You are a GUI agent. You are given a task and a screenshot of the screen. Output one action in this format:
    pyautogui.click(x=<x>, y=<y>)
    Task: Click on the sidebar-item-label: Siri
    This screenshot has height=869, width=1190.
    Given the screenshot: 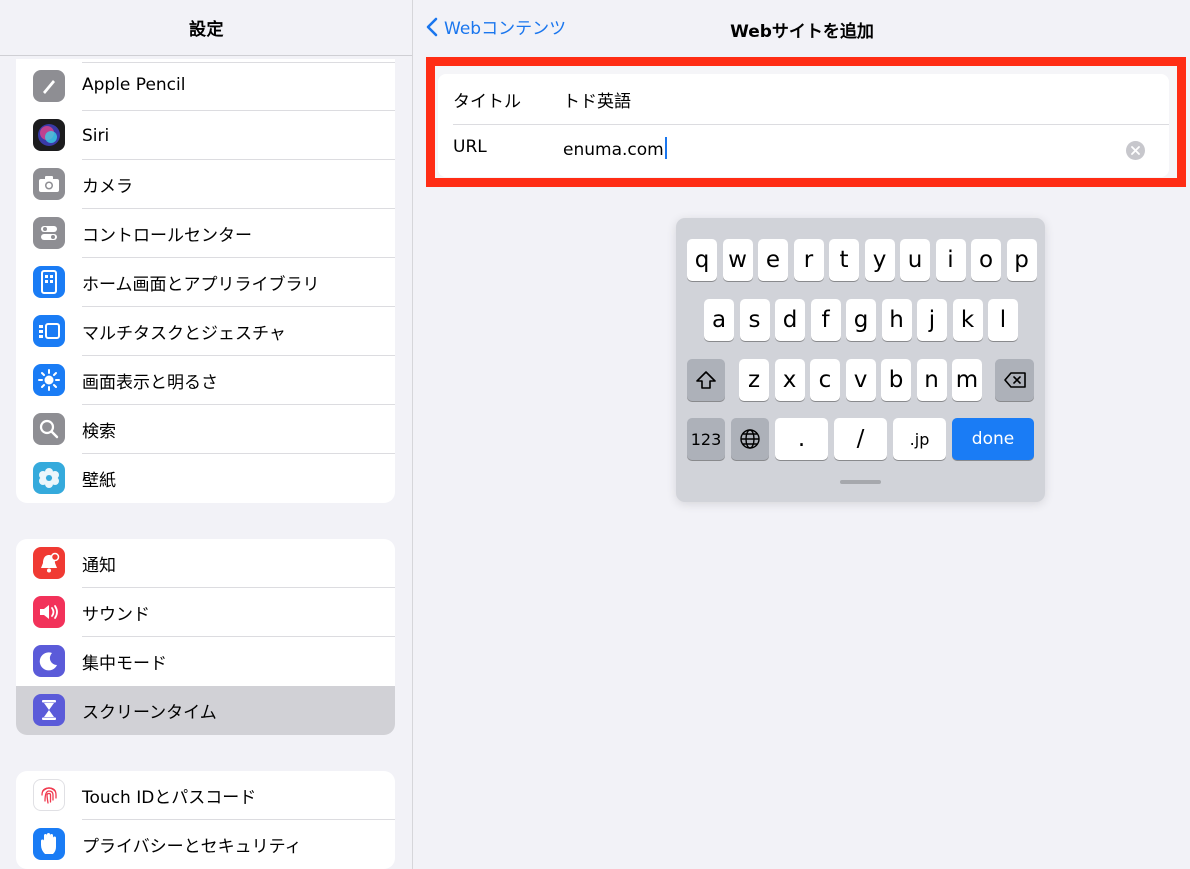 What is the action you would take?
    pyautogui.click(x=96, y=135)
    